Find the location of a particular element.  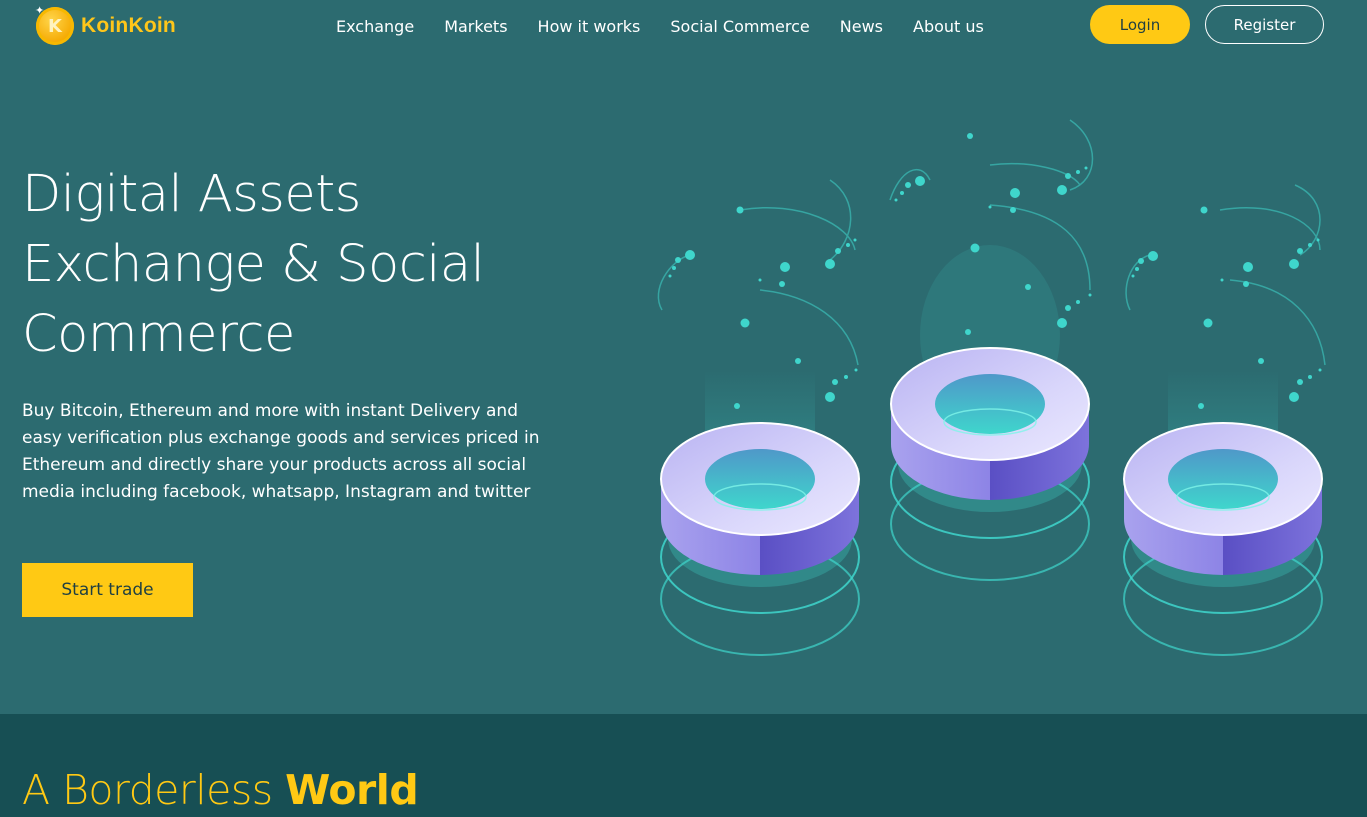

coin-logo-icon: ✦ K is located at coordinates (54, 24).